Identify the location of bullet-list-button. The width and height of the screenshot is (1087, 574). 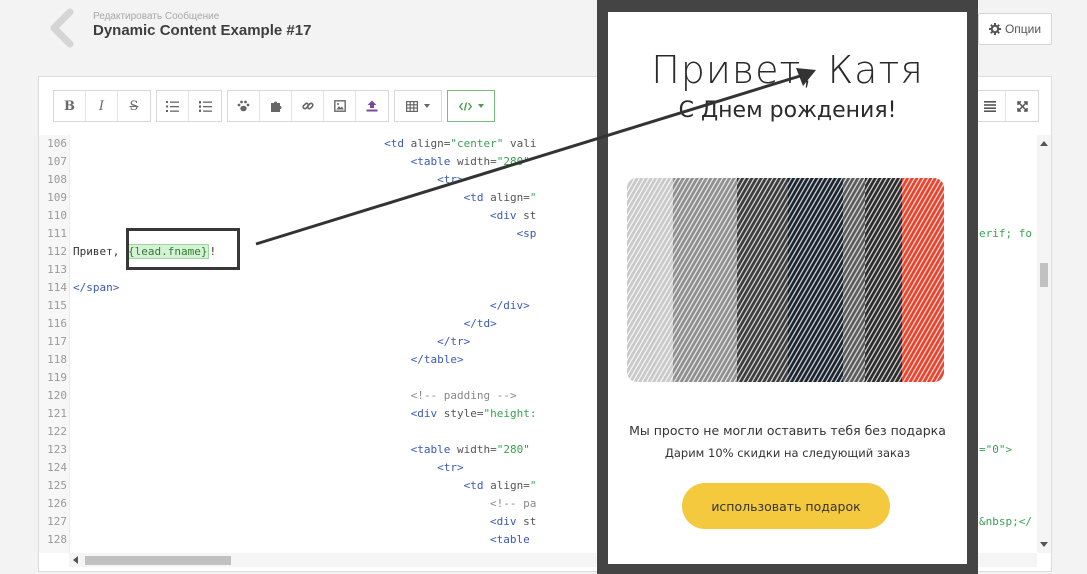
(173, 106).